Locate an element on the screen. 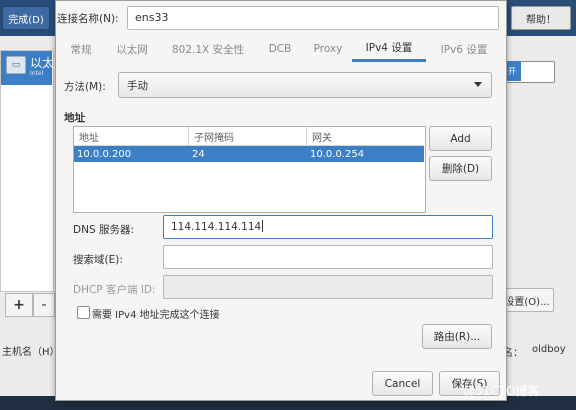 The width and height of the screenshot is (576, 410). address-cell: 10.0.0.200 is located at coordinates (130, 154).